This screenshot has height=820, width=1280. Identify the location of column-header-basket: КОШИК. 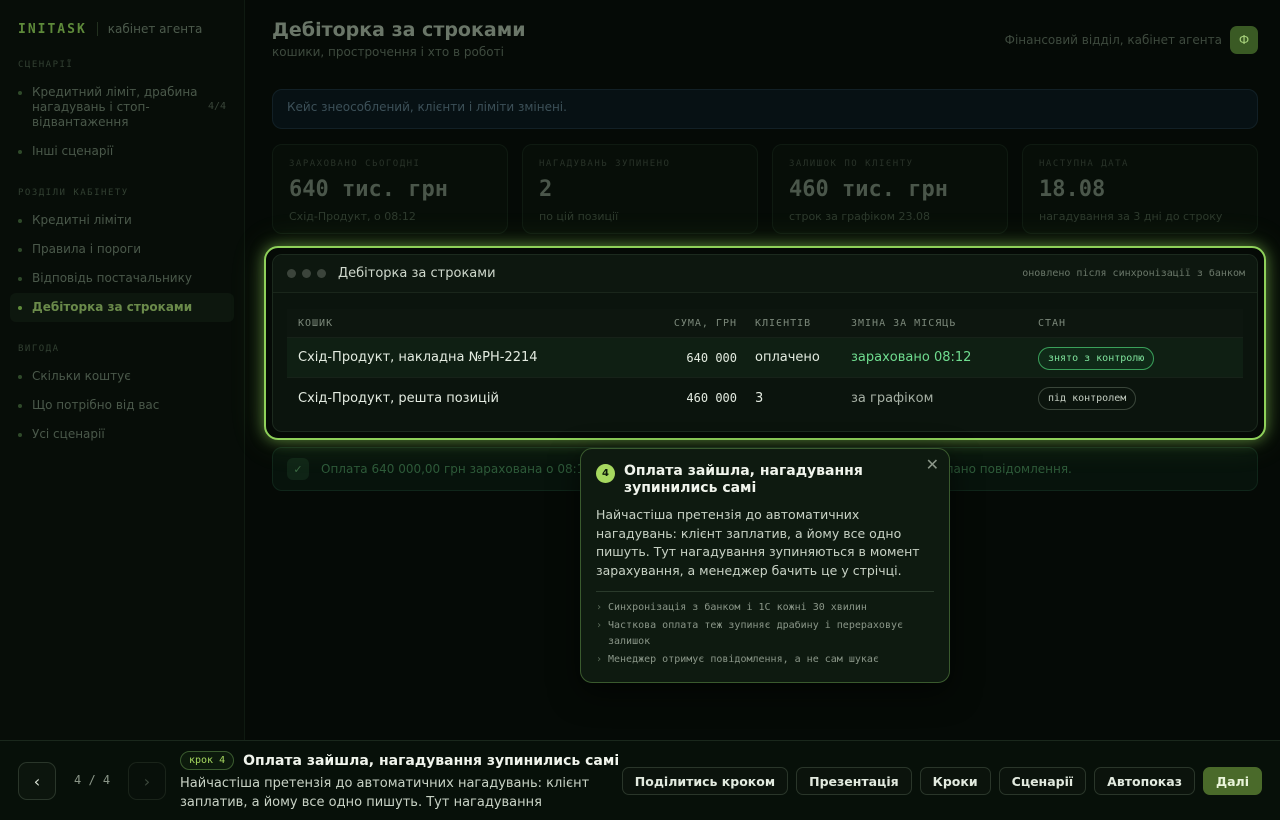
(316, 323).